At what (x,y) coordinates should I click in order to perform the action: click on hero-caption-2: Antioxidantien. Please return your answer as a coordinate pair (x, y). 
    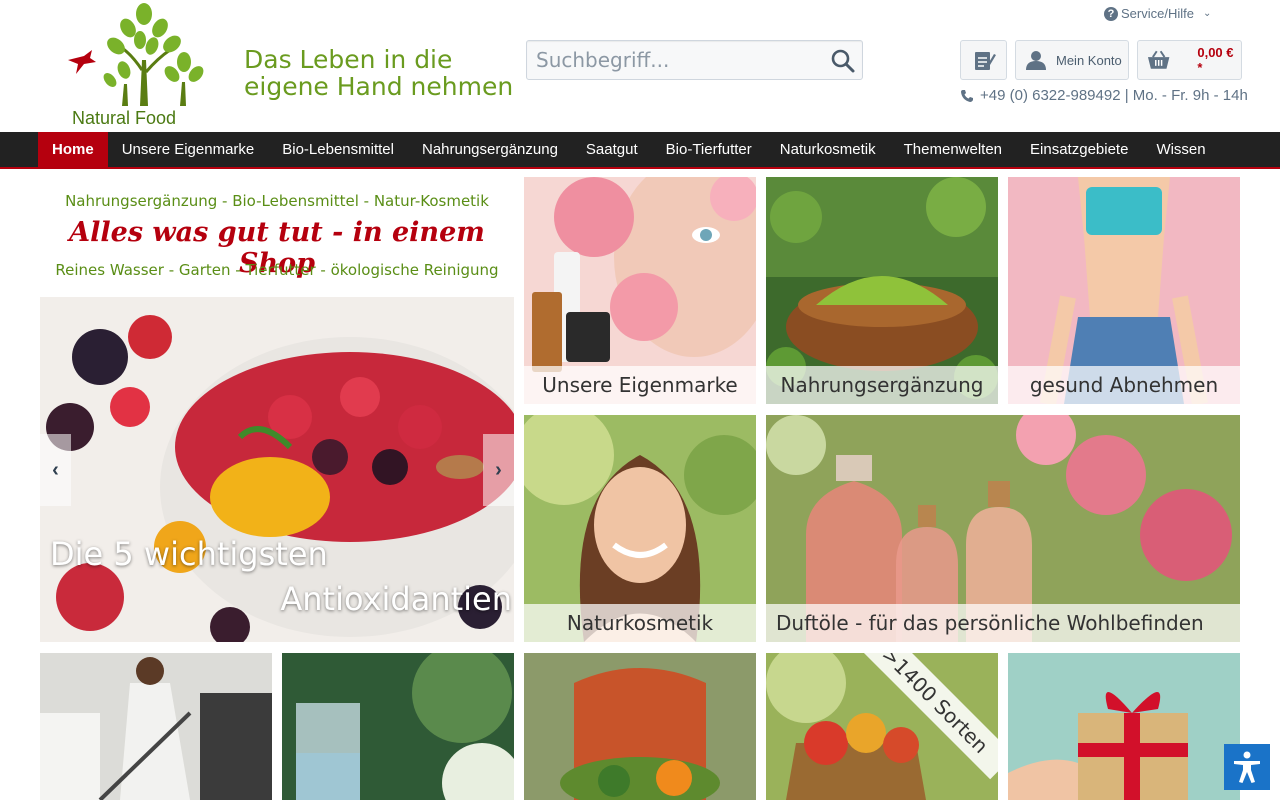
    Looking at the image, I should click on (396, 599).